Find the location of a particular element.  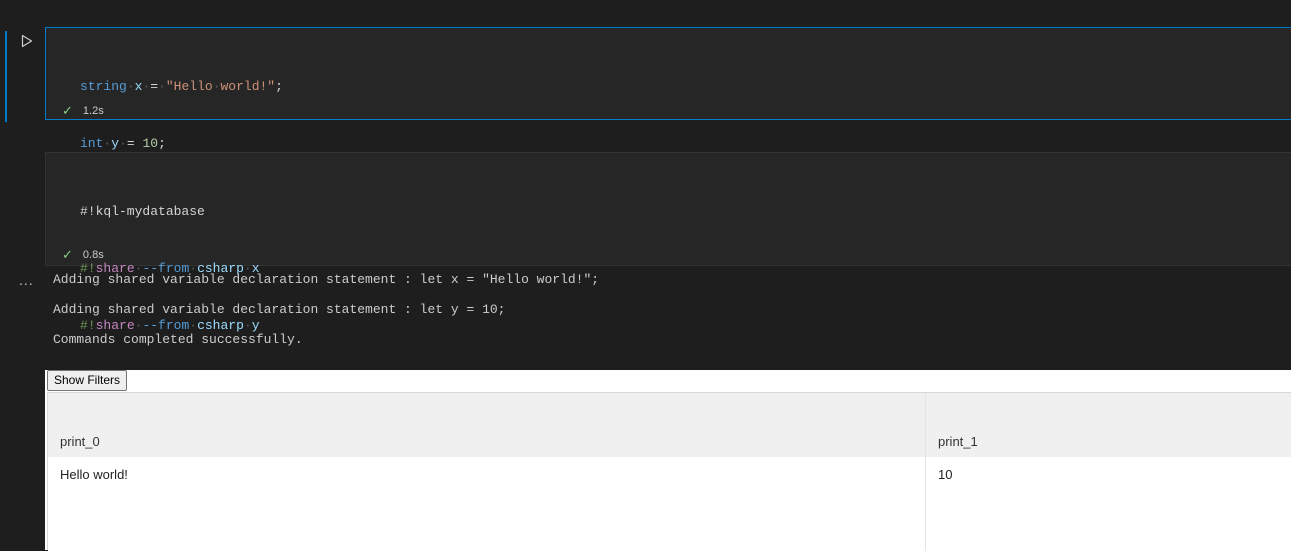

column-header-label: print_0 is located at coordinates (80, 441).